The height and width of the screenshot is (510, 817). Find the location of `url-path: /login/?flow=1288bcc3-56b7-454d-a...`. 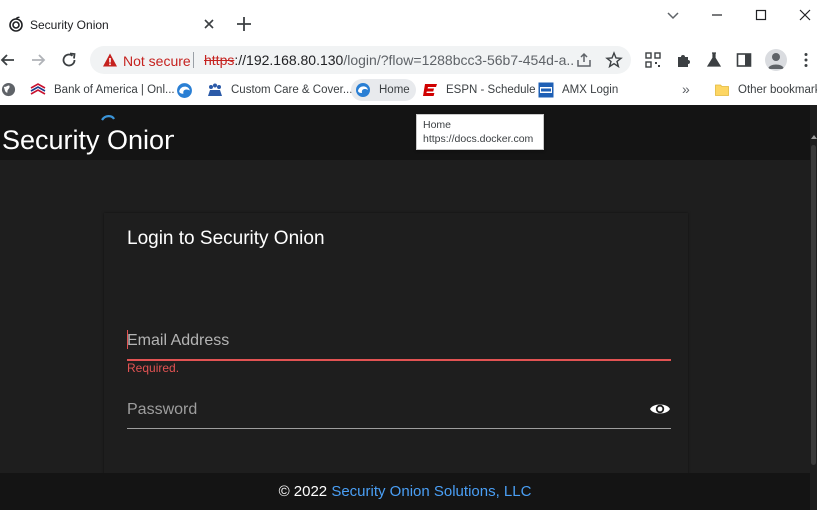

url-path: /login/?flow=1288bcc3-56b7-454d-a... is located at coordinates (458, 60).